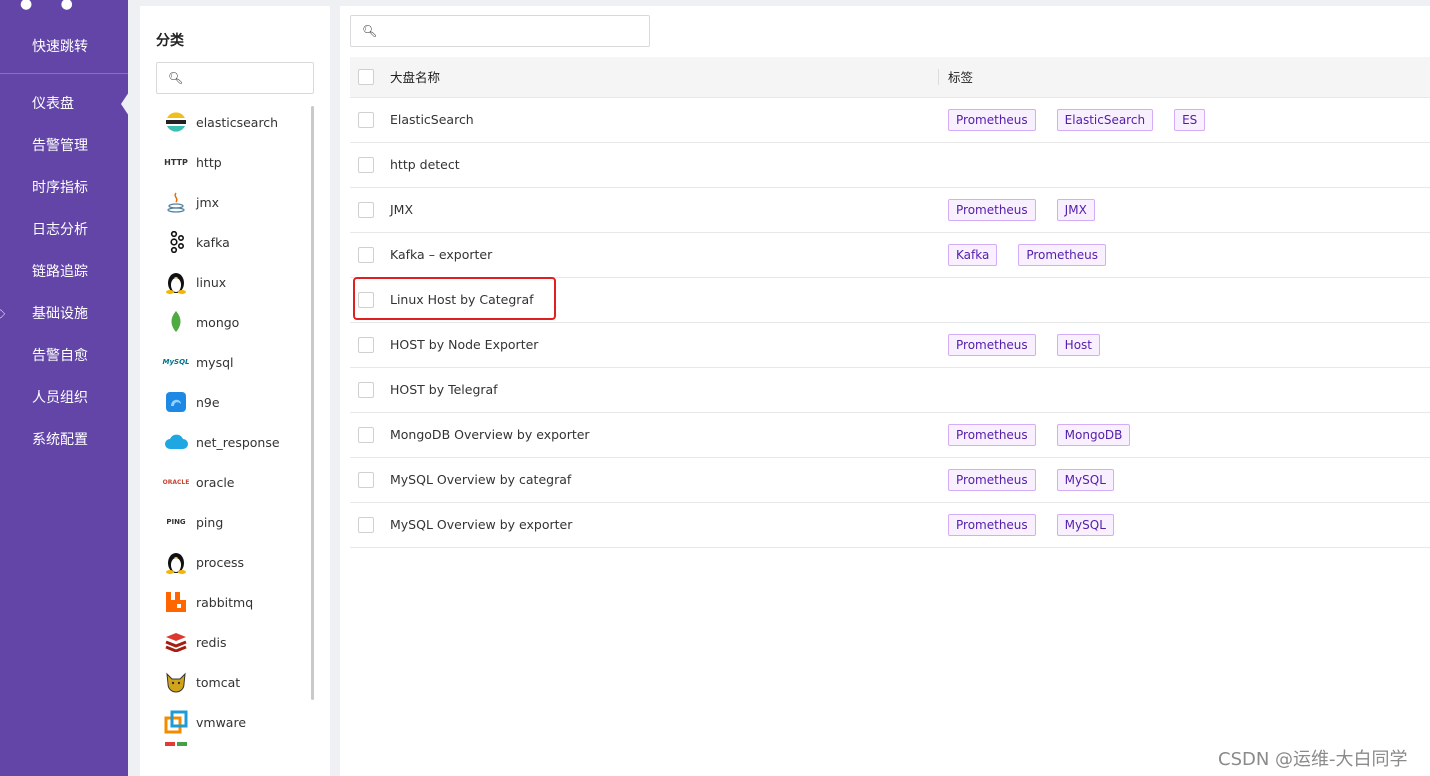 Image resolution: width=1430 pixels, height=776 pixels. I want to click on table-row: HOST by Telegraf, so click(890, 390).